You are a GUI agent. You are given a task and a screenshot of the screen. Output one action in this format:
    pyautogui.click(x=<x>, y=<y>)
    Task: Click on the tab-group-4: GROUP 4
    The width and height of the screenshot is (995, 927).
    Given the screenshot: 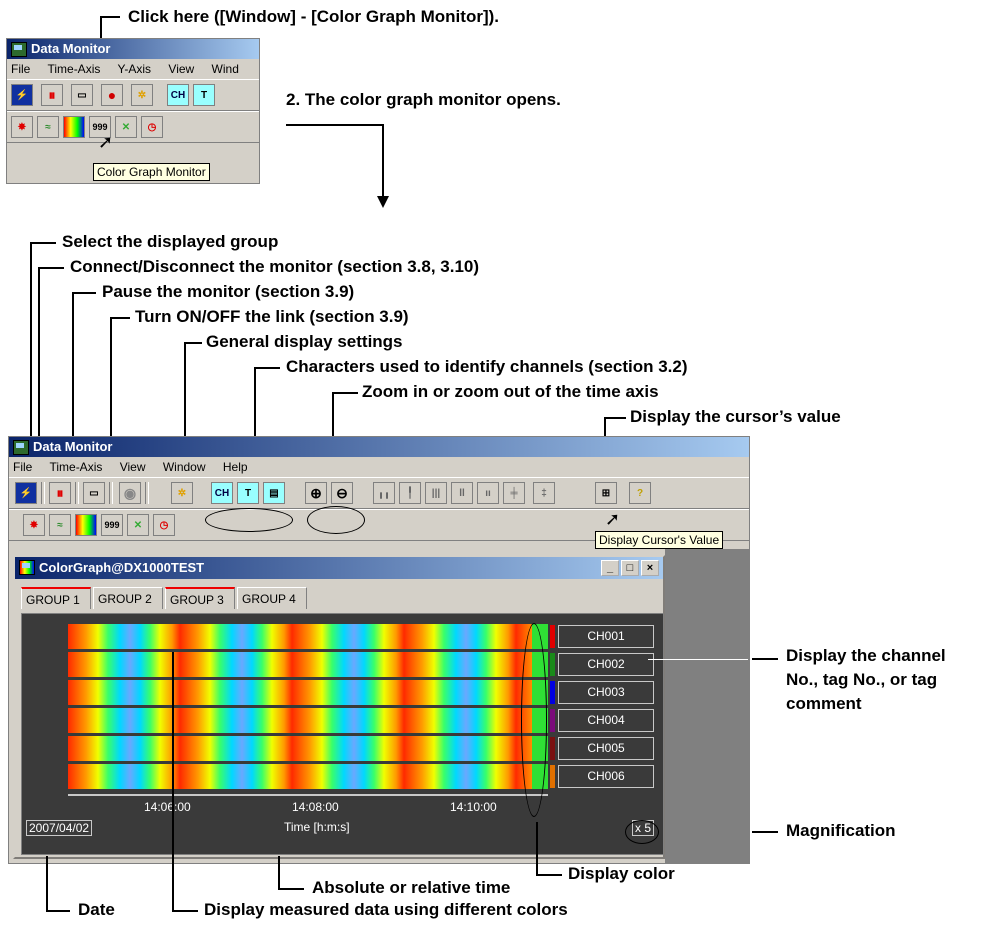 What is the action you would take?
    pyautogui.click(x=272, y=598)
    